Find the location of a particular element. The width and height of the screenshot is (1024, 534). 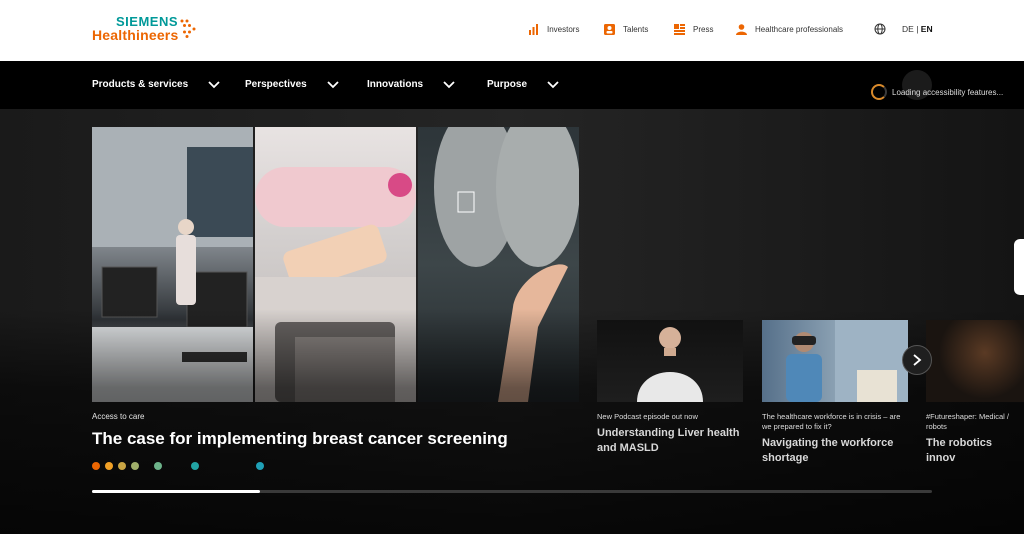

chevron-right-icon is located at coordinates (917, 360).